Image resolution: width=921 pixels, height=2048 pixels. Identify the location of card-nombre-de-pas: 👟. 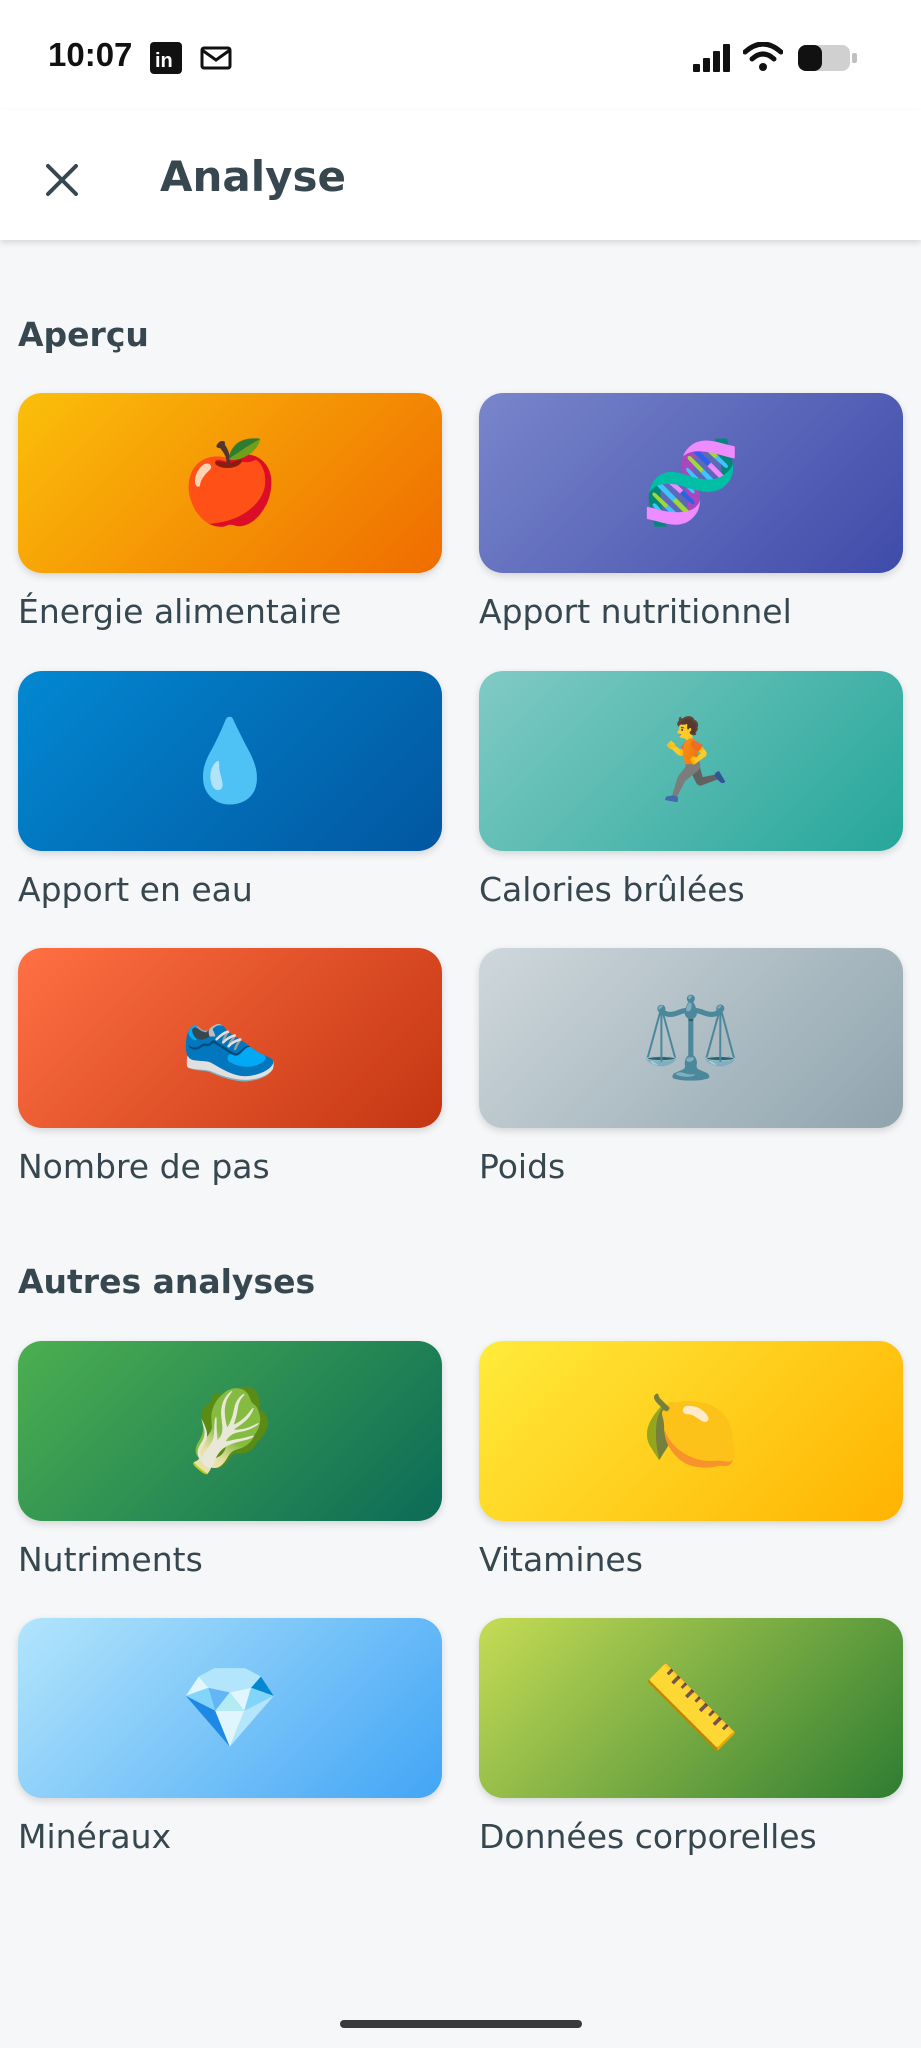
(230, 1038).